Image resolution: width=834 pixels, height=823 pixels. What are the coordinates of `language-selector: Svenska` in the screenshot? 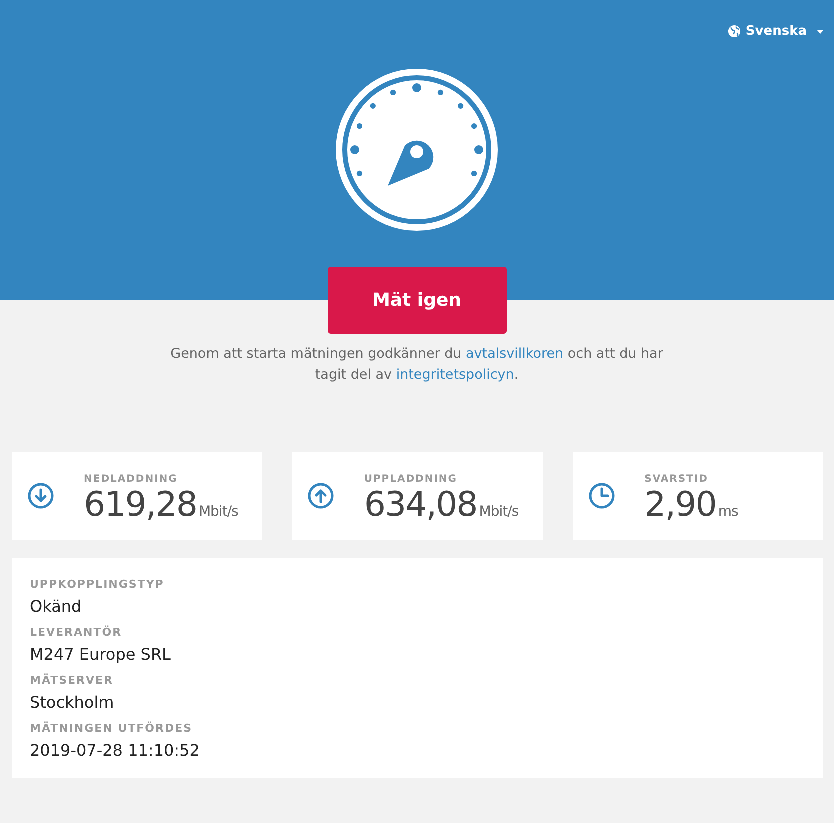 It's located at (776, 31).